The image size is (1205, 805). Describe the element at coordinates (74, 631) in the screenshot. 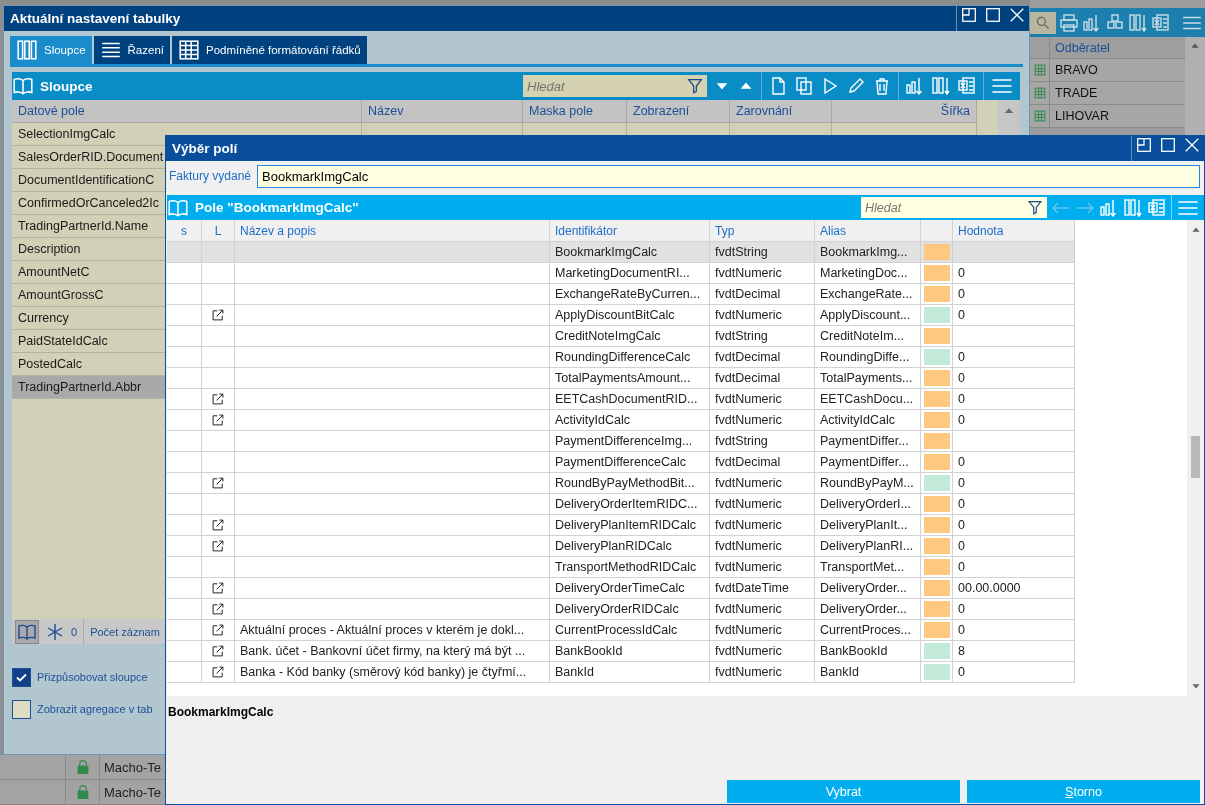

I see `record-count: 0` at that location.